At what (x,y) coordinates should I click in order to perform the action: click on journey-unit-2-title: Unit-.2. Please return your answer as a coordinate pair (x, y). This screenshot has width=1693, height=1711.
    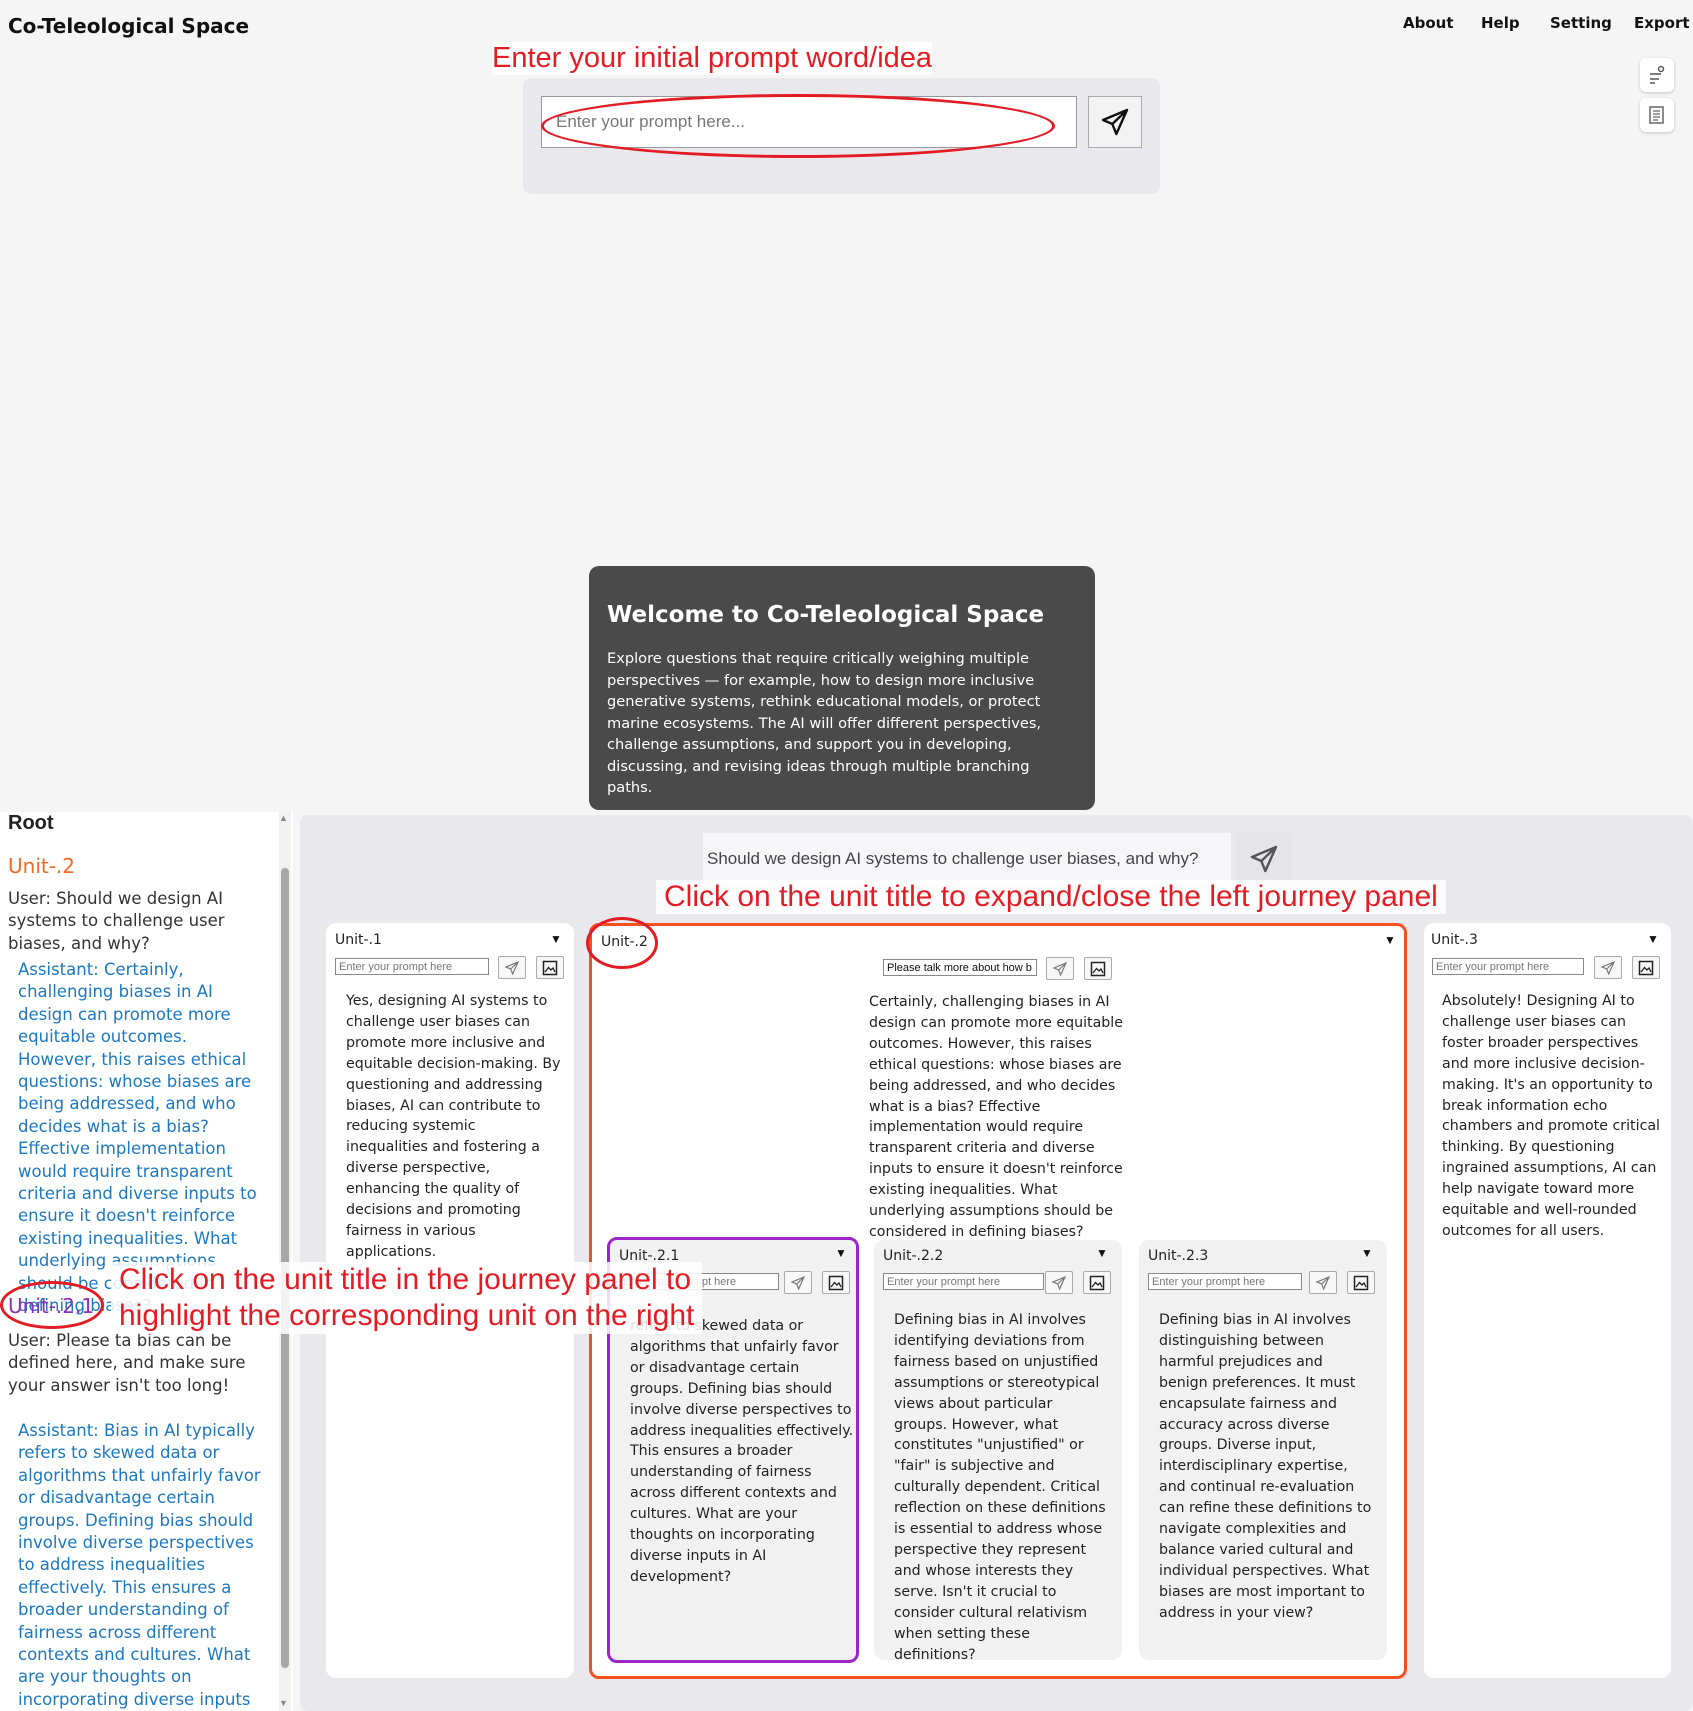
    Looking at the image, I should click on (41, 866).